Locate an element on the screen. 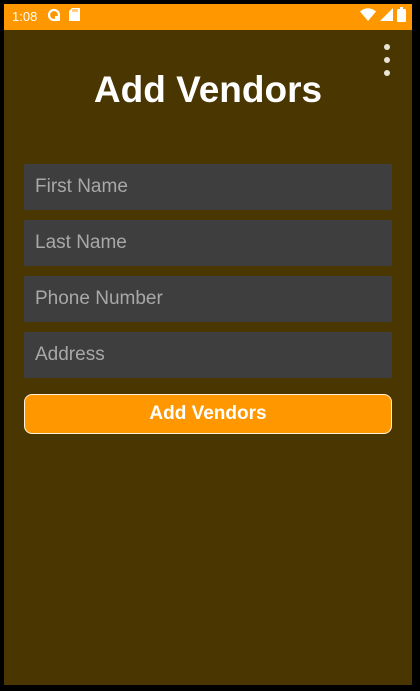 The height and width of the screenshot is (691, 420). status-right-icons is located at coordinates (383, 17).